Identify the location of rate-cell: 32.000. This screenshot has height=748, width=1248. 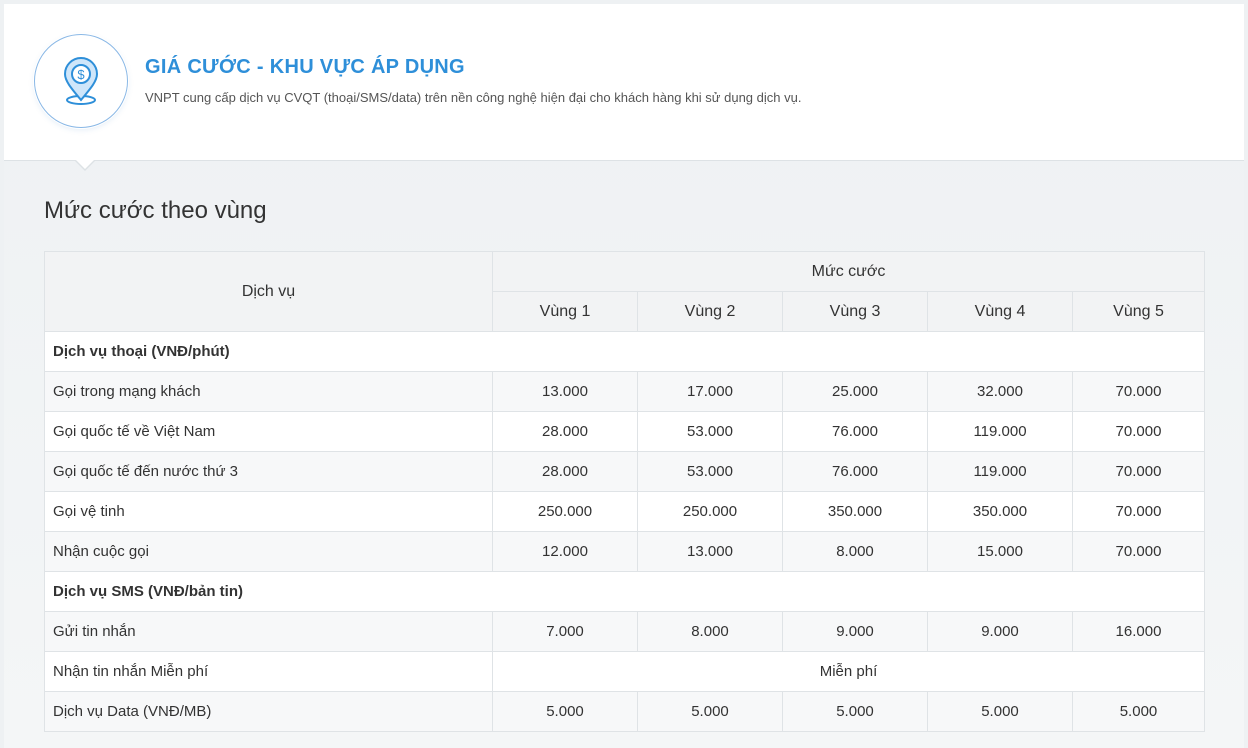
(1000, 391).